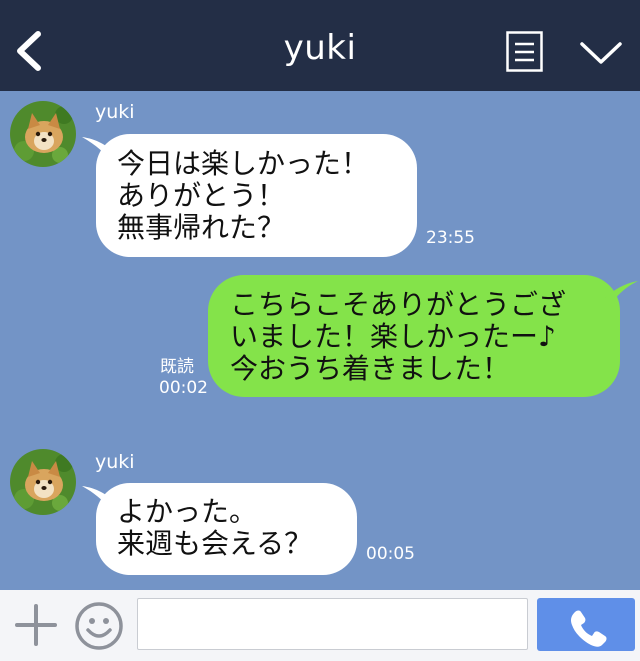  What do you see at coordinates (450, 238) in the screenshot?
I see `message-time: 23:55` at bounding box center [450, 238].